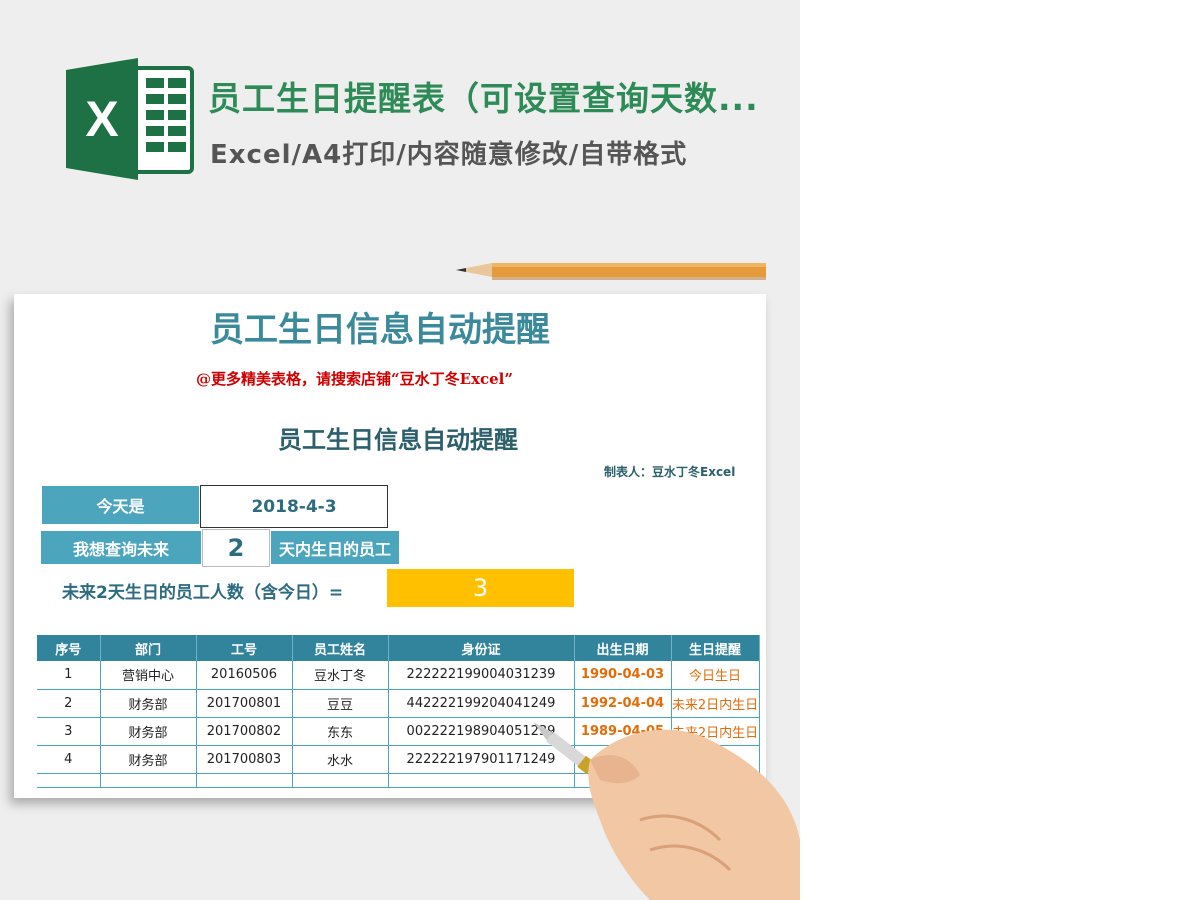 The height and width of the screenshot is (900, 1200). I want to click on cell: 东东, so click(340, 731).